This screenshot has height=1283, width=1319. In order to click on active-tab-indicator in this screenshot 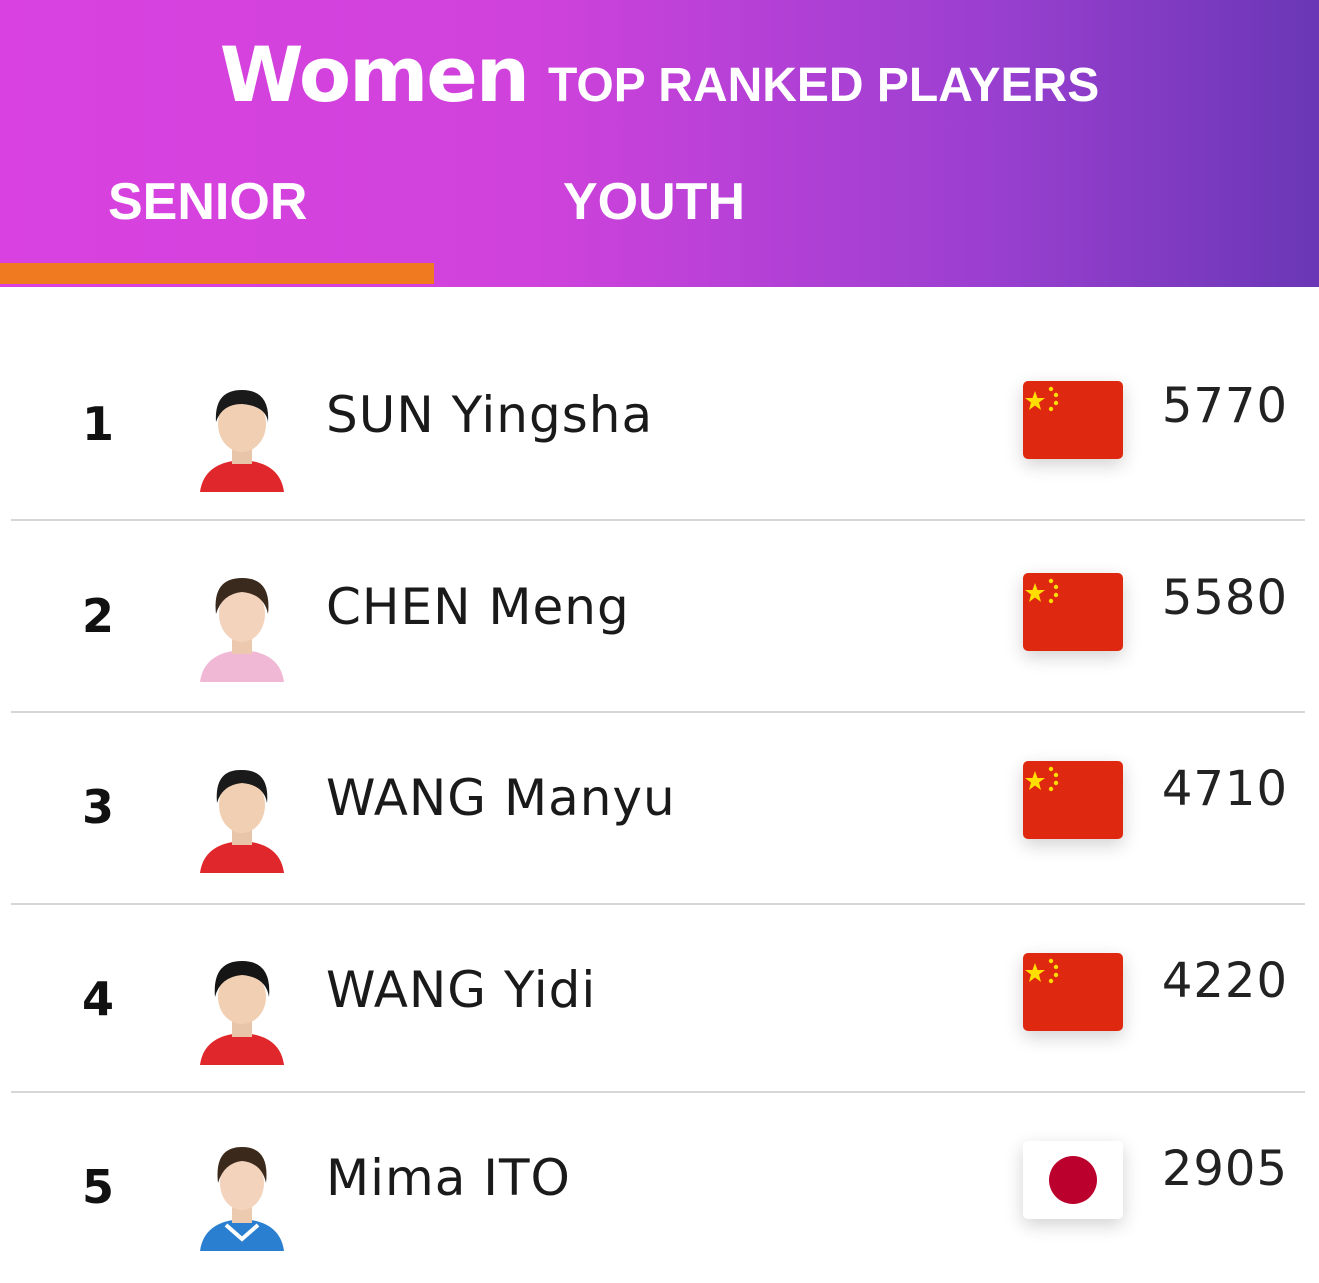, I will do `click(217, 273)`.